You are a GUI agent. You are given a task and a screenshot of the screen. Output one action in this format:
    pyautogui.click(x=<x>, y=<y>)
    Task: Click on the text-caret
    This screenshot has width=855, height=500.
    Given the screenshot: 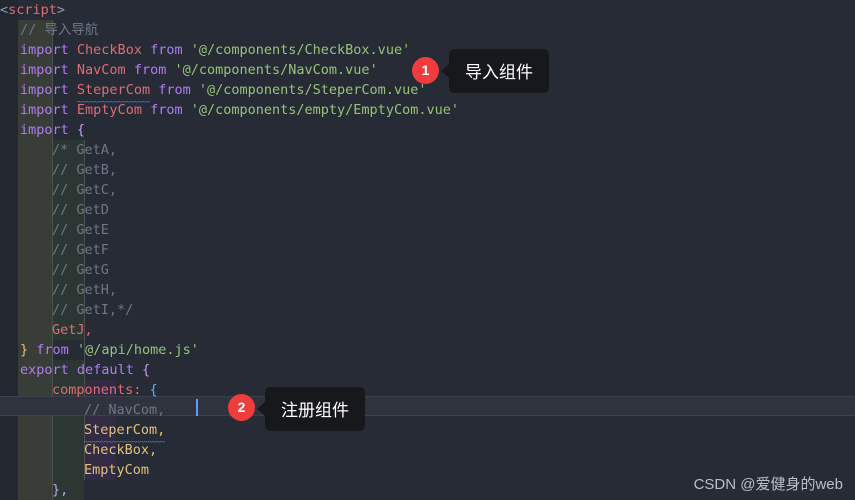 What is the action you would take?
    pyautogui.click(x=197, y=407)
    